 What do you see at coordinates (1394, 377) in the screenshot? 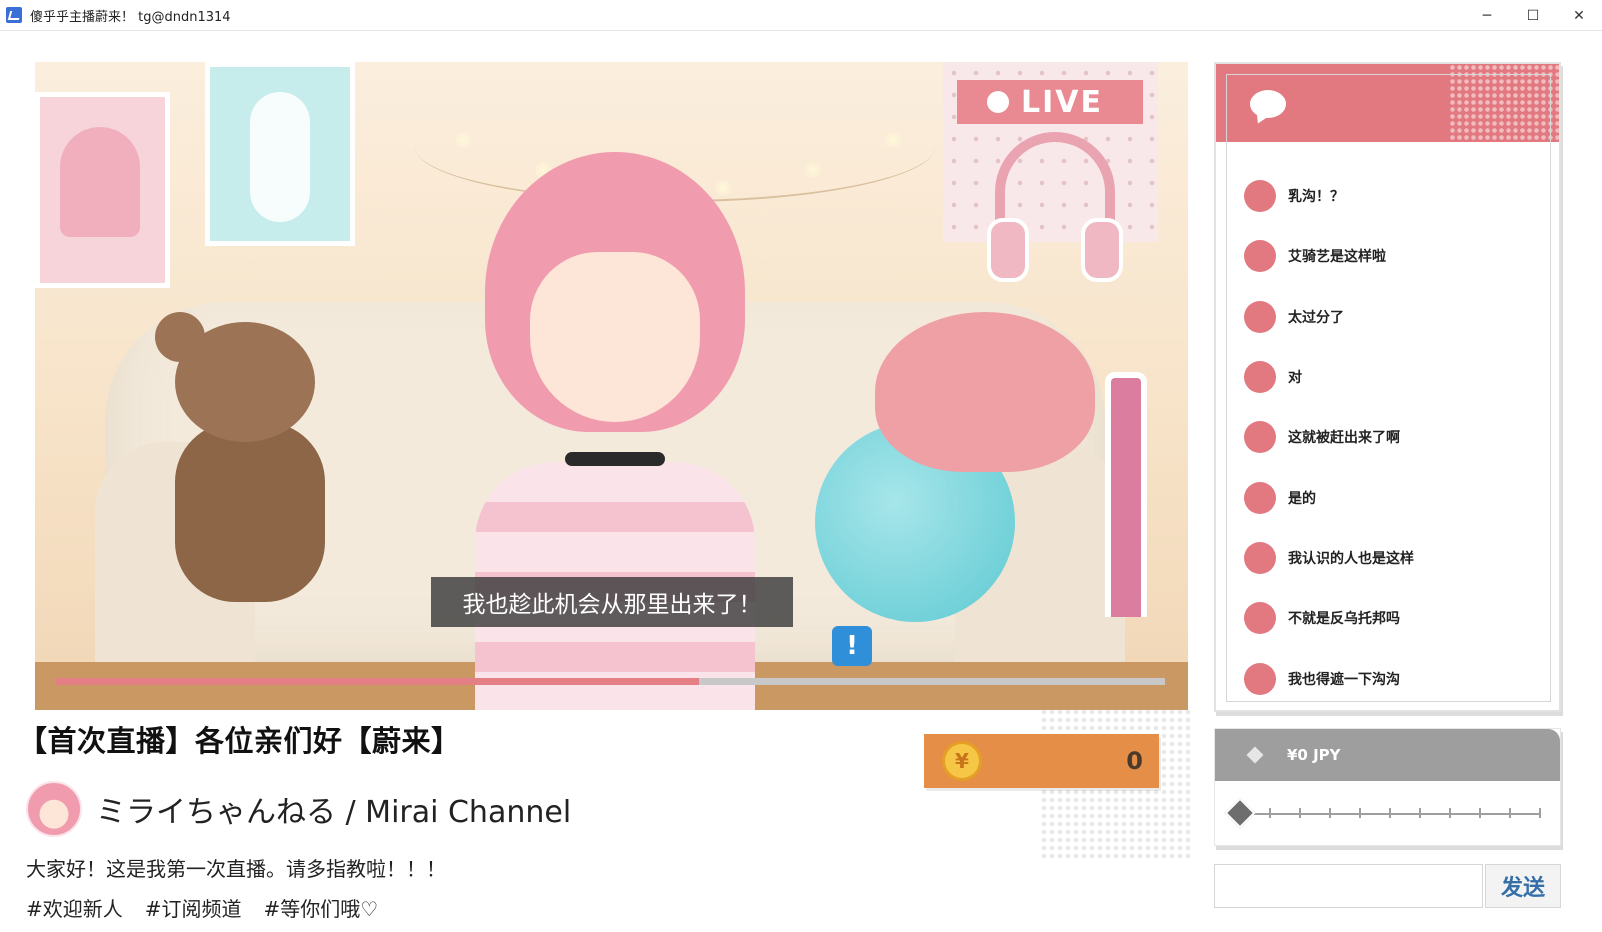
I see `chat-message: 对` at bounding box center [1394, 377].